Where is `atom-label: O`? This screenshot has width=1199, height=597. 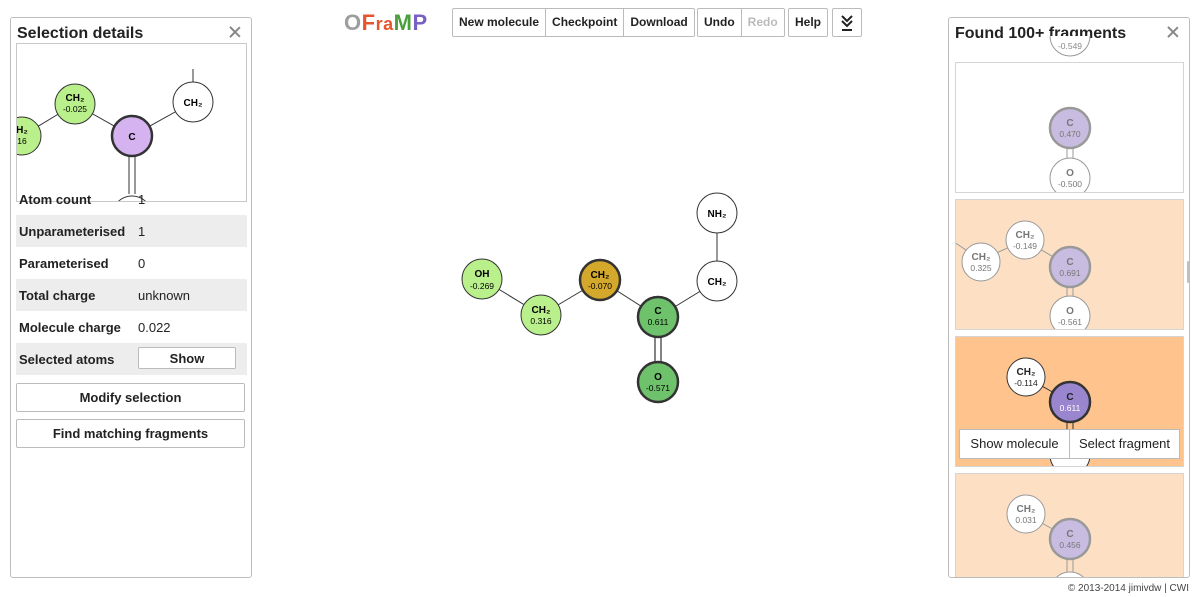 atom-label: O is located at coordinates (658, 377).